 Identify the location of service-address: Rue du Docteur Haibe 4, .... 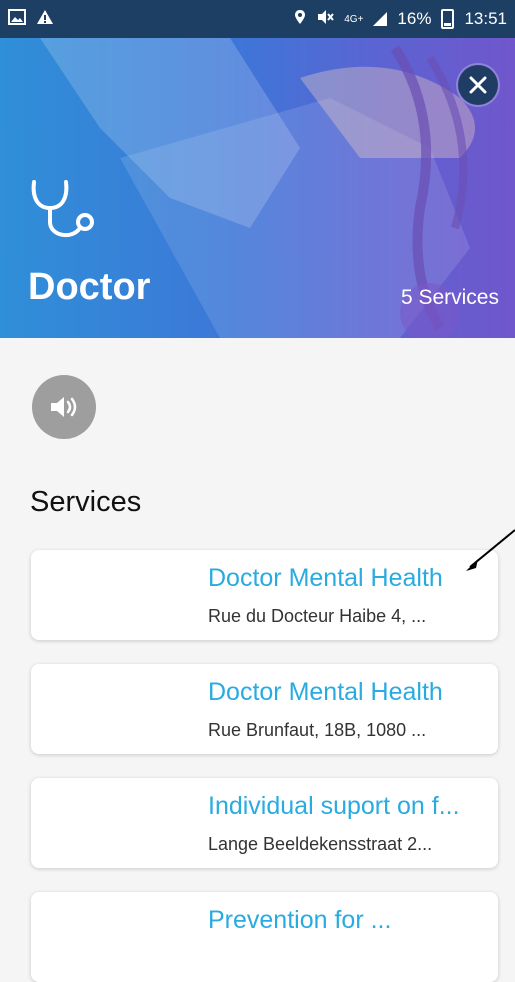
(317, 616).